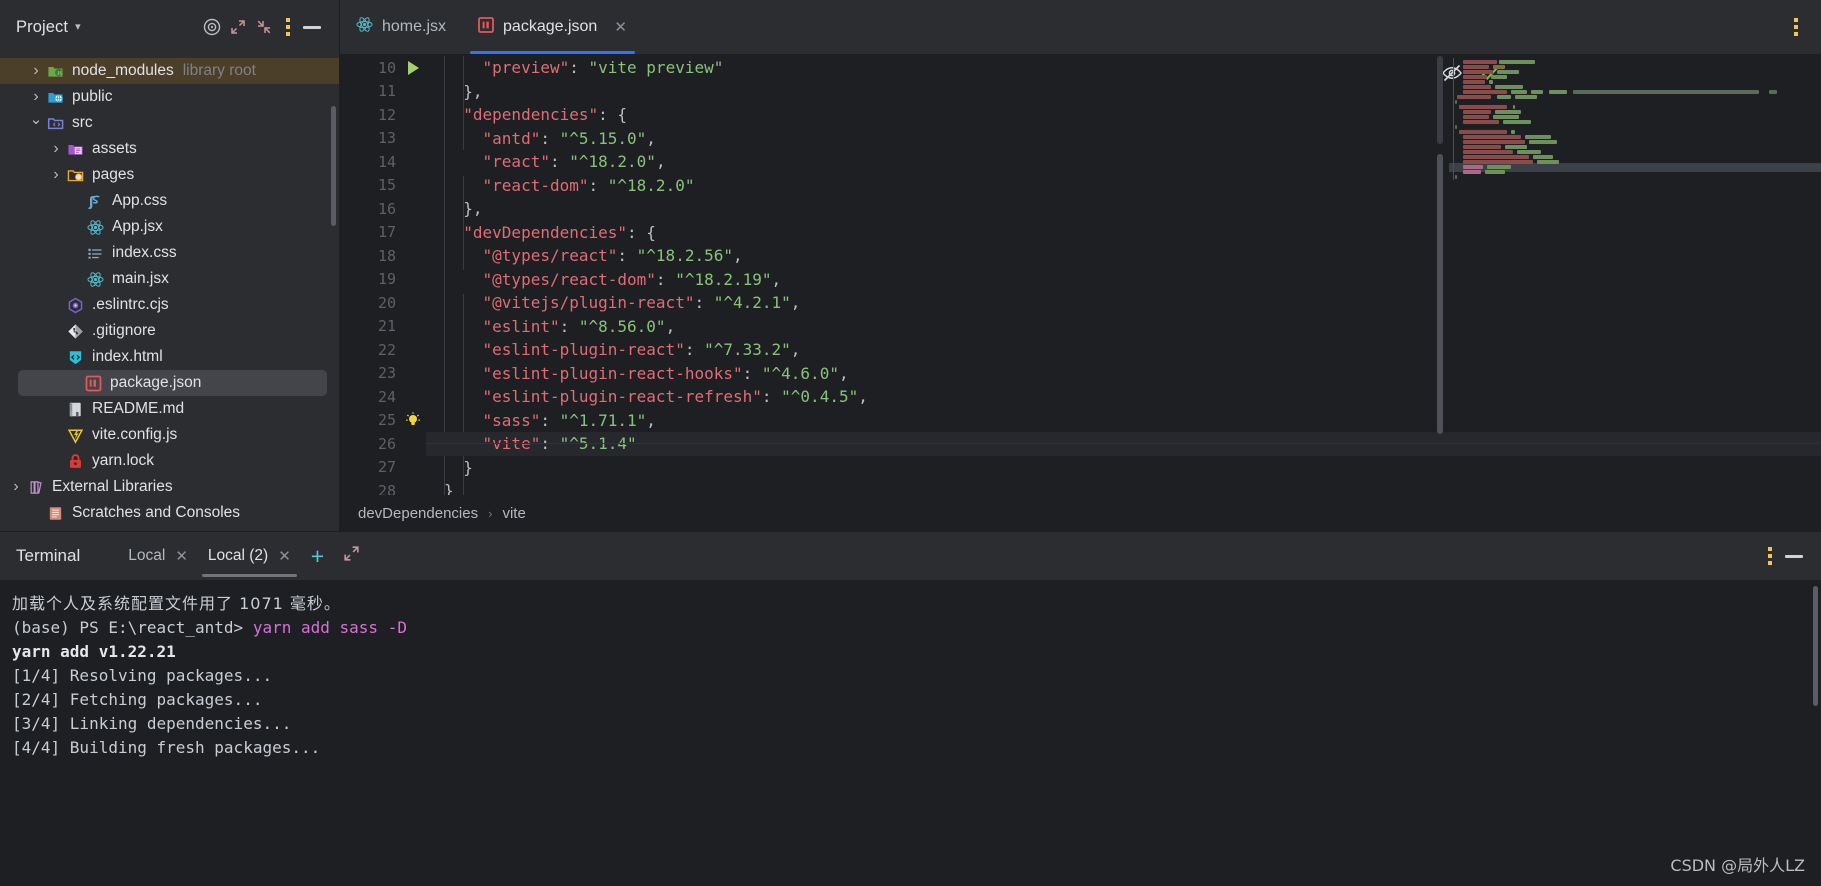 This screenshot has width=1821, height=886. What do you see at coordinates (36, 119) in the screenshot?
I see `chevron-down-icon: ⌄` at bounding box center [36, 119].